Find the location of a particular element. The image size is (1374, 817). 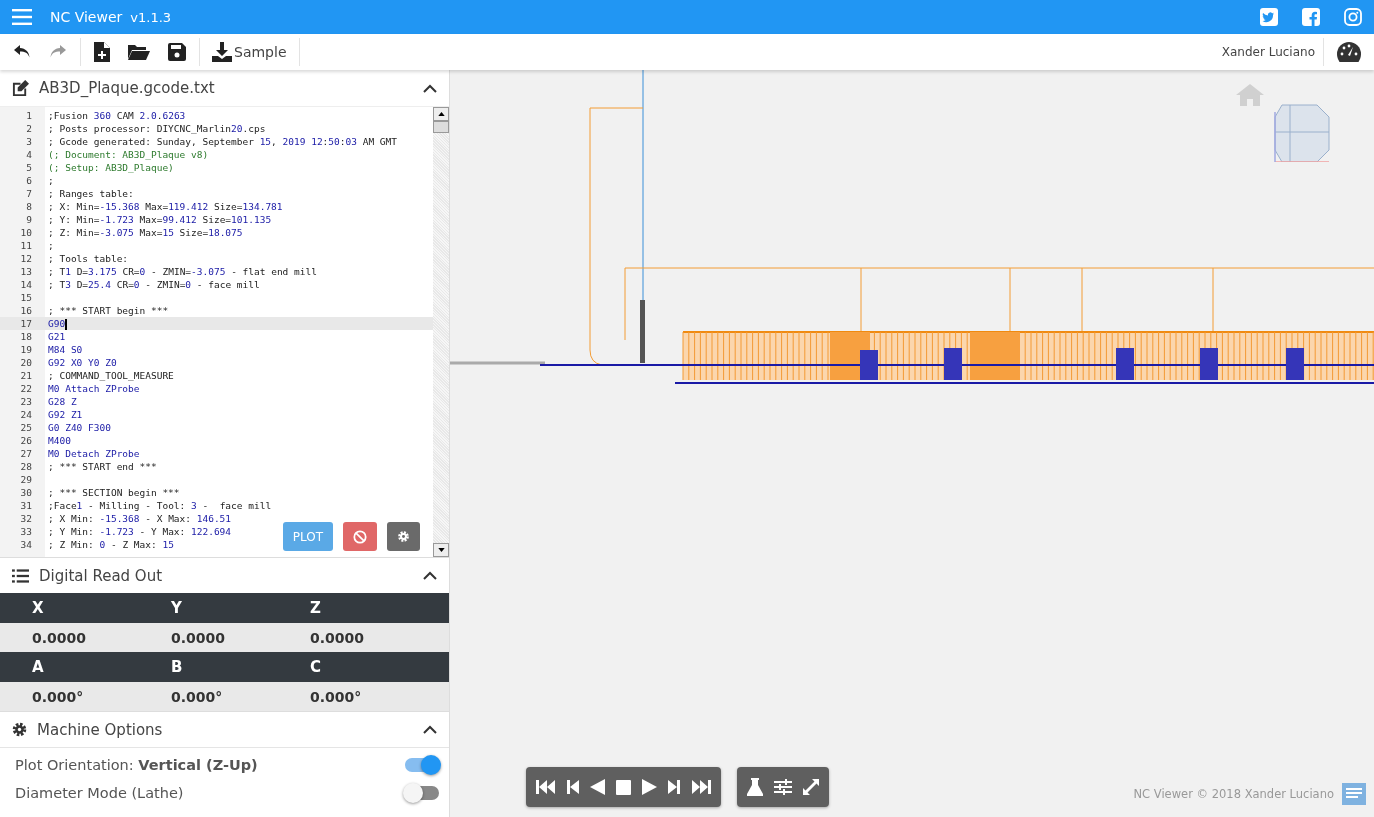

code-line: ; Ranges table: is located at coordinates (91, 193).